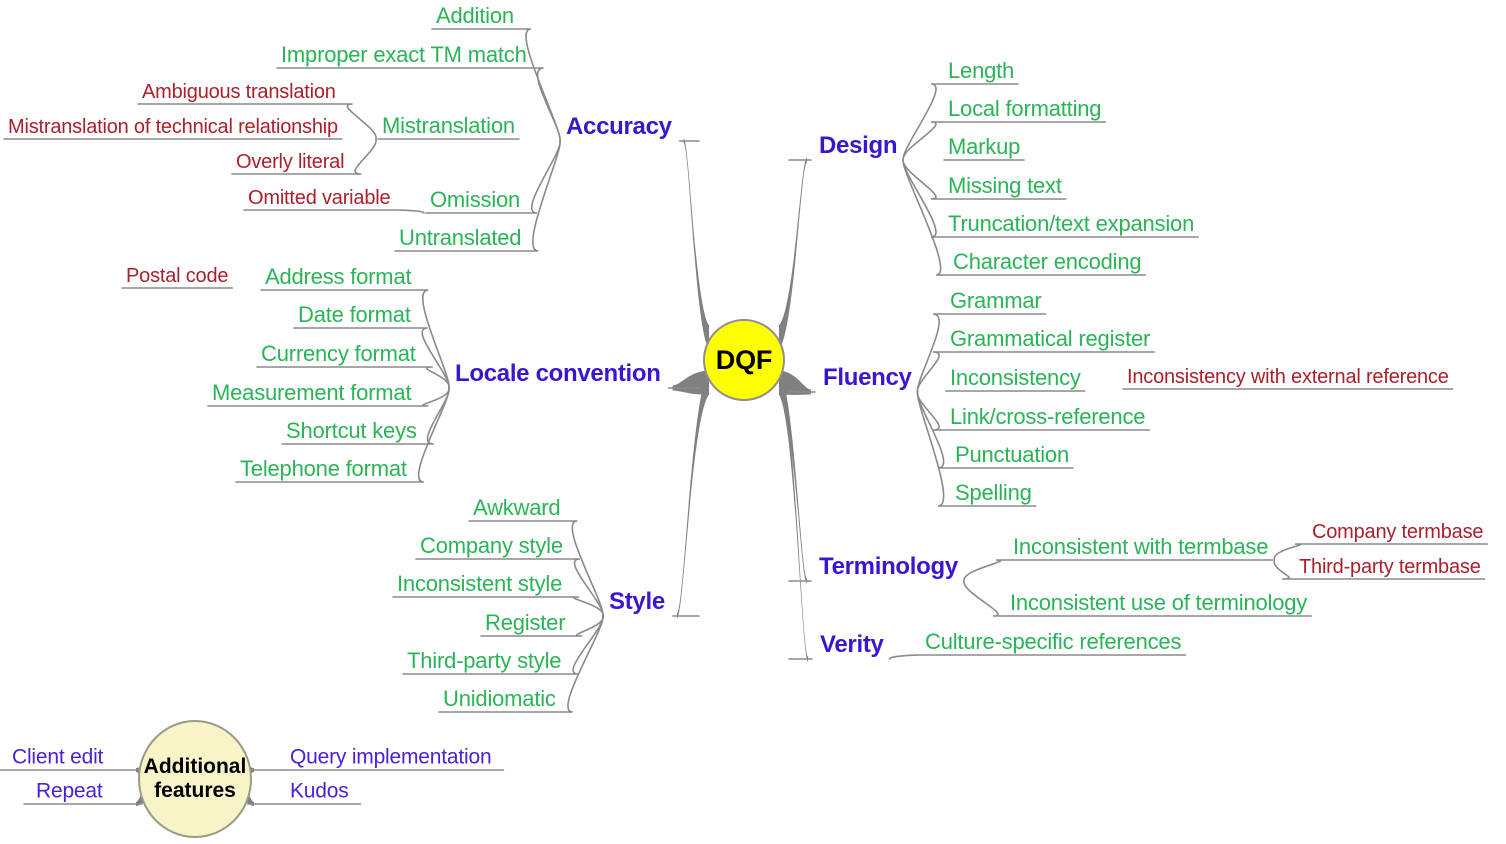  I want to click on node-local-formatting: Local formatting, so click(1025, 109).